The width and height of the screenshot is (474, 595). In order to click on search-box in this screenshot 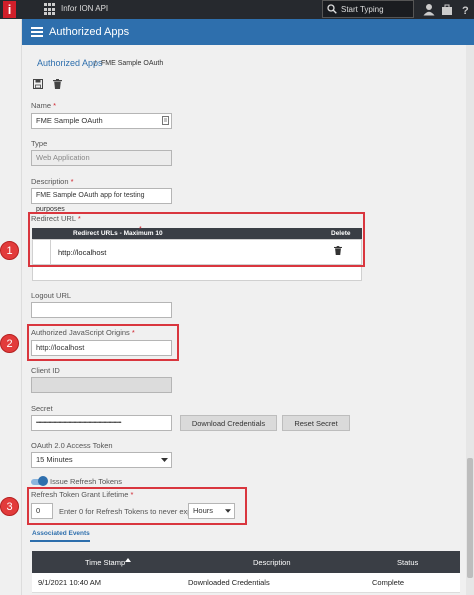, I will do `click(368, 9)`.